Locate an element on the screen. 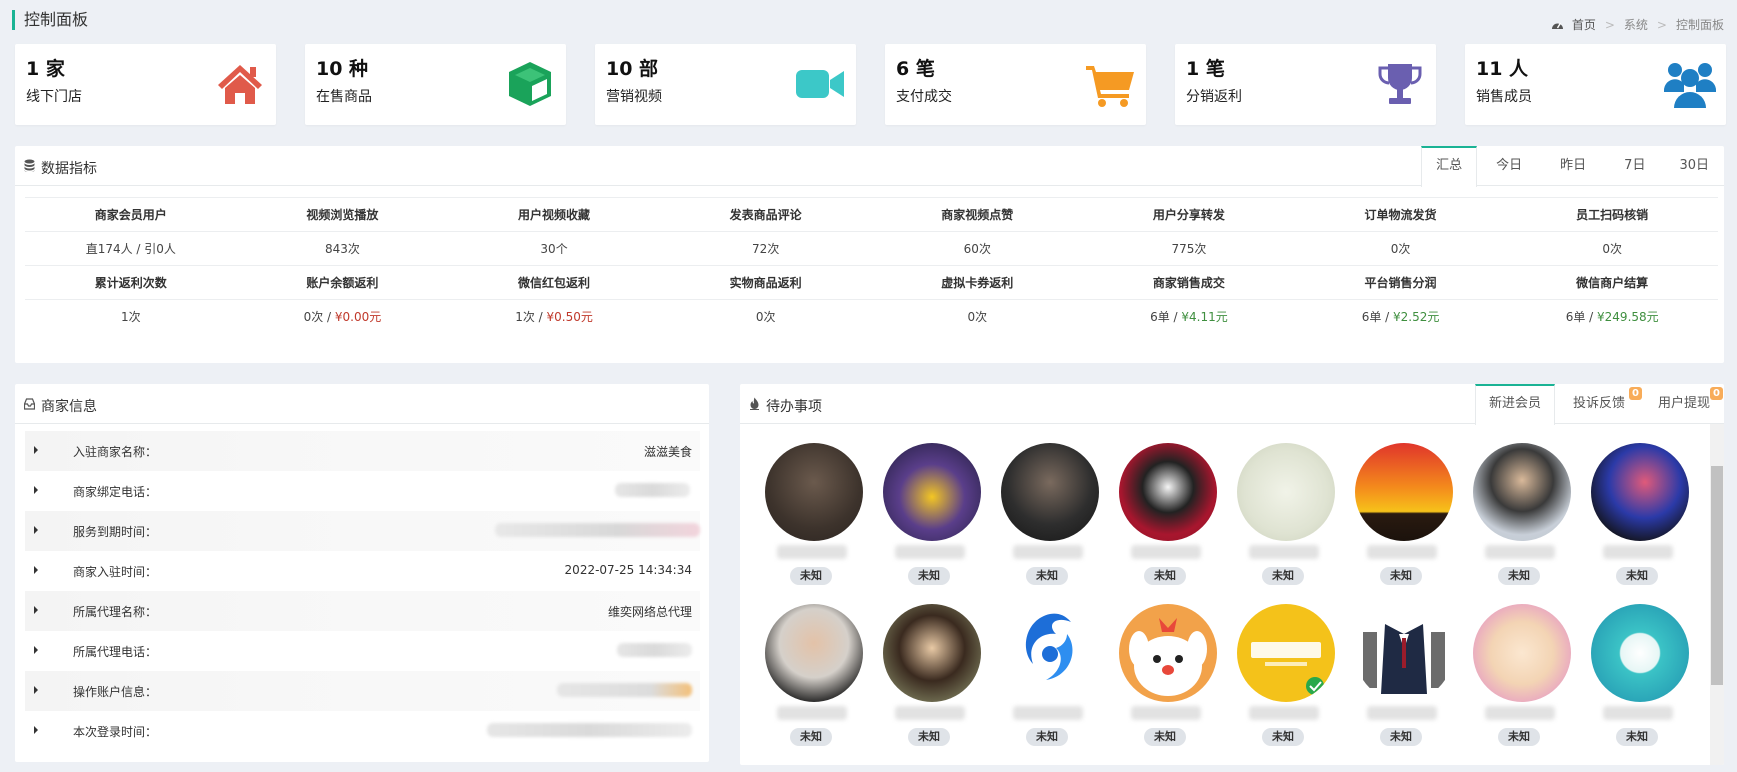 The height and width of the screenshot is (772, 1737). stat-value: 1 笔 is located at coordinates (1205, 69).